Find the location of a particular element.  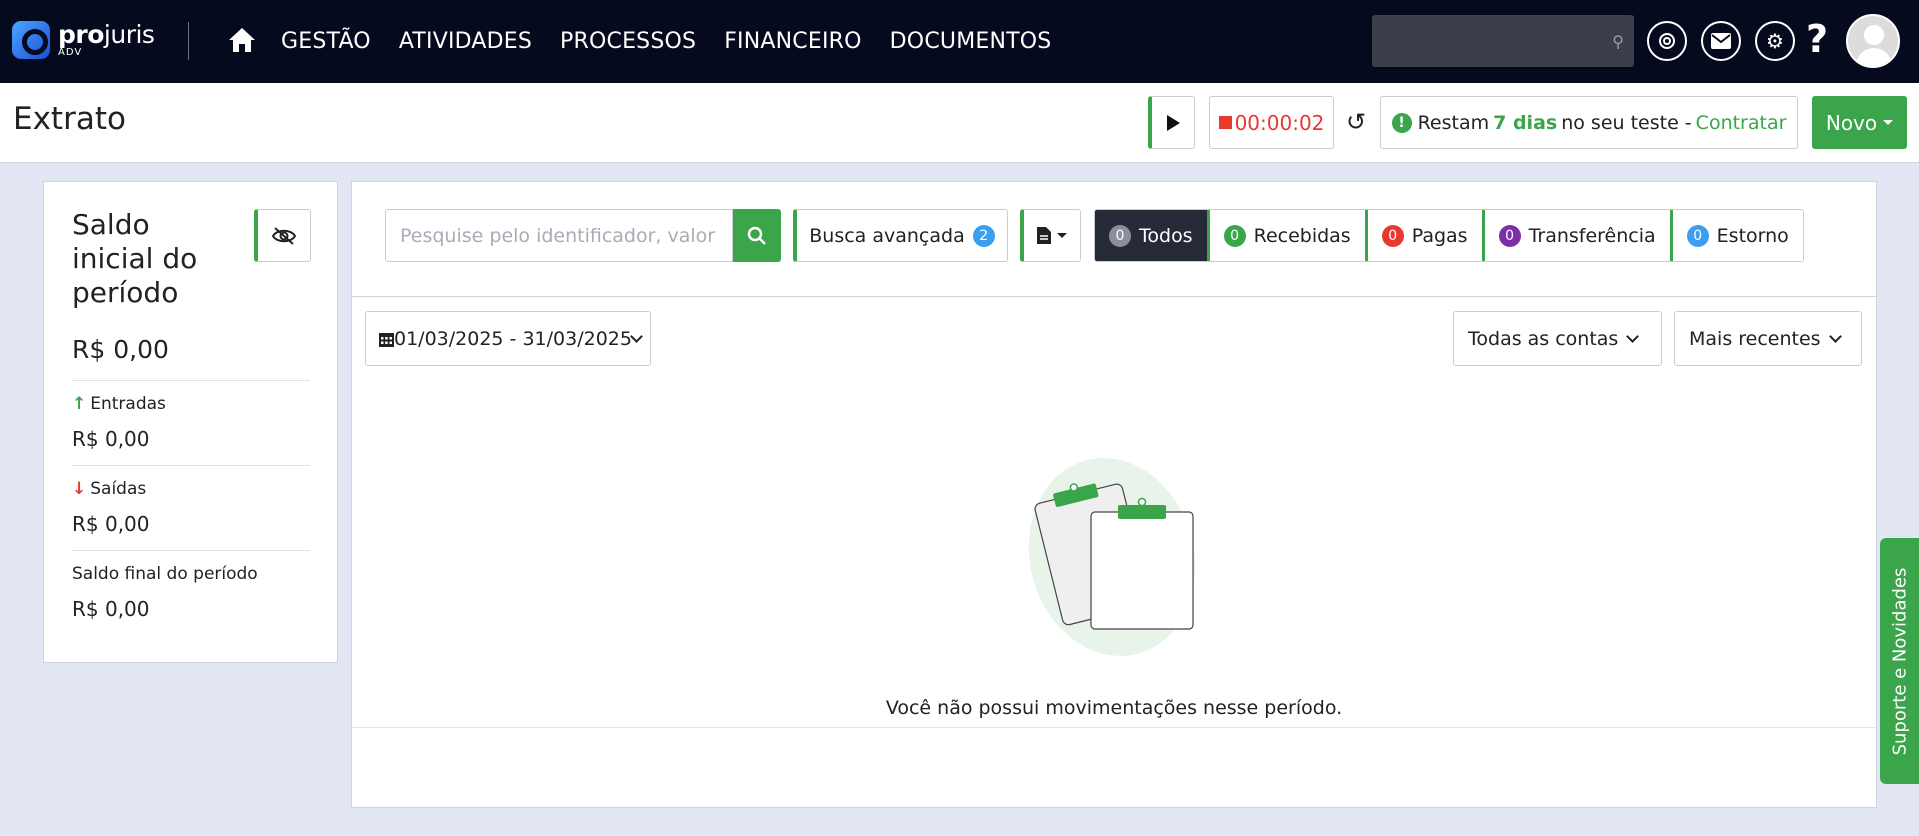

timer-play-button is located at coordinates (1171, 122).